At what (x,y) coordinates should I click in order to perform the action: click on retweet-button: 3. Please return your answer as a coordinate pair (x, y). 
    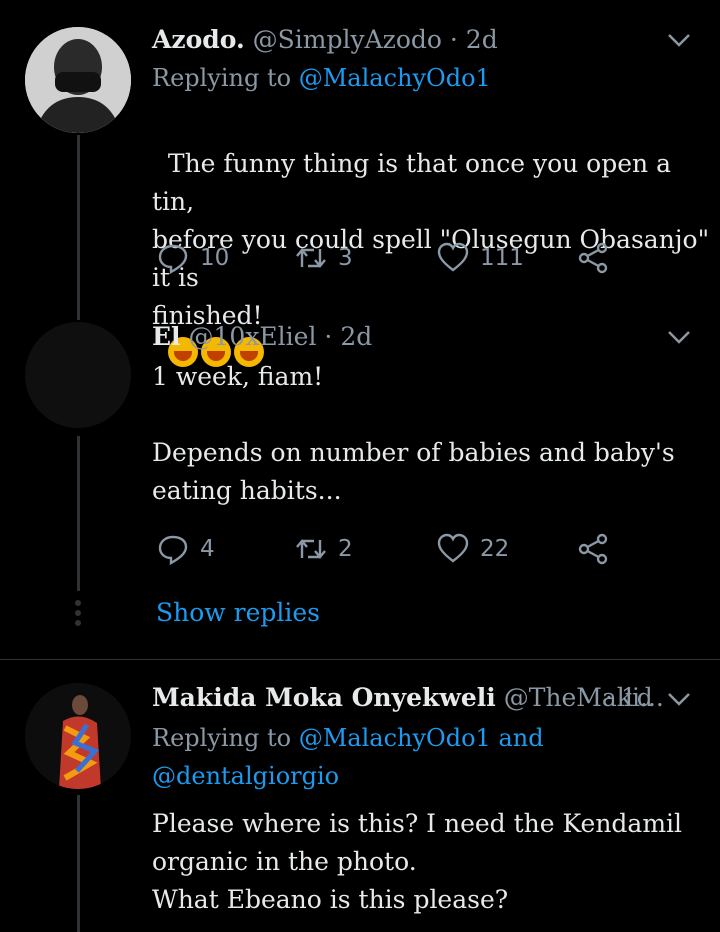
    Looking at the image, I should click on (323, 258).